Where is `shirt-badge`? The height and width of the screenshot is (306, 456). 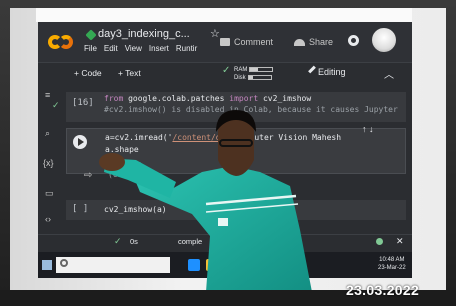
shirt-badge is located at coordinates (223, 222).